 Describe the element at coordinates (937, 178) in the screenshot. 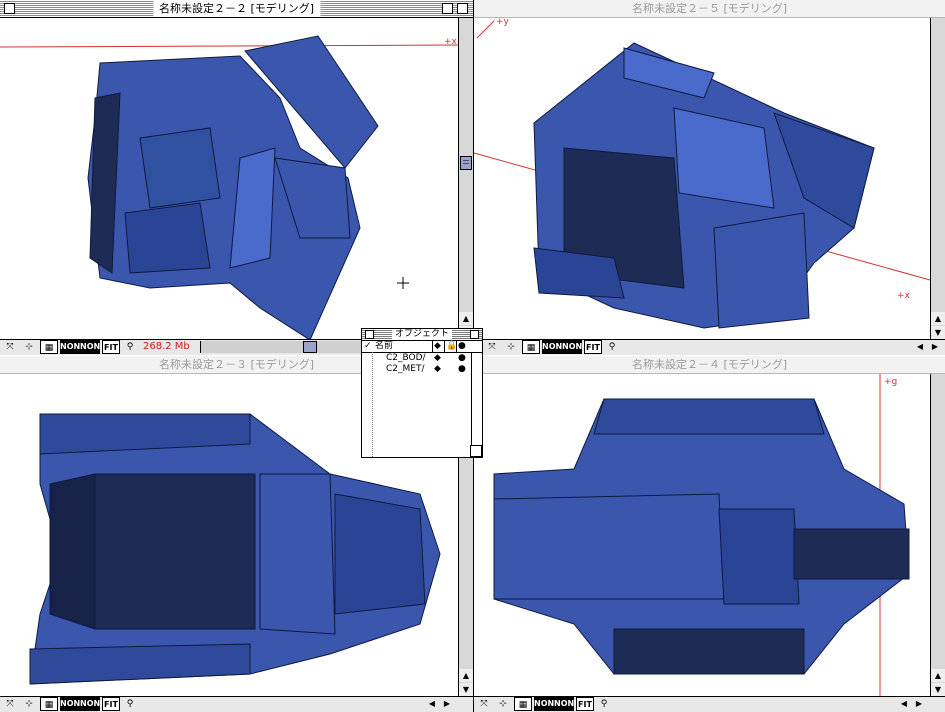

I see `vertical-scrollbar-top-right: ▲ ▼` at that location.